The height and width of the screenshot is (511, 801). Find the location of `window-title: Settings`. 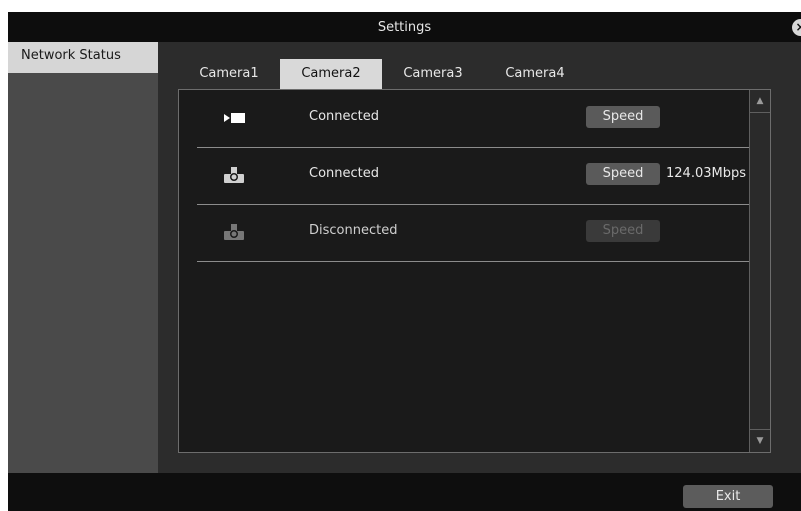

window-title: Settings is located at coordinates (404, 27).